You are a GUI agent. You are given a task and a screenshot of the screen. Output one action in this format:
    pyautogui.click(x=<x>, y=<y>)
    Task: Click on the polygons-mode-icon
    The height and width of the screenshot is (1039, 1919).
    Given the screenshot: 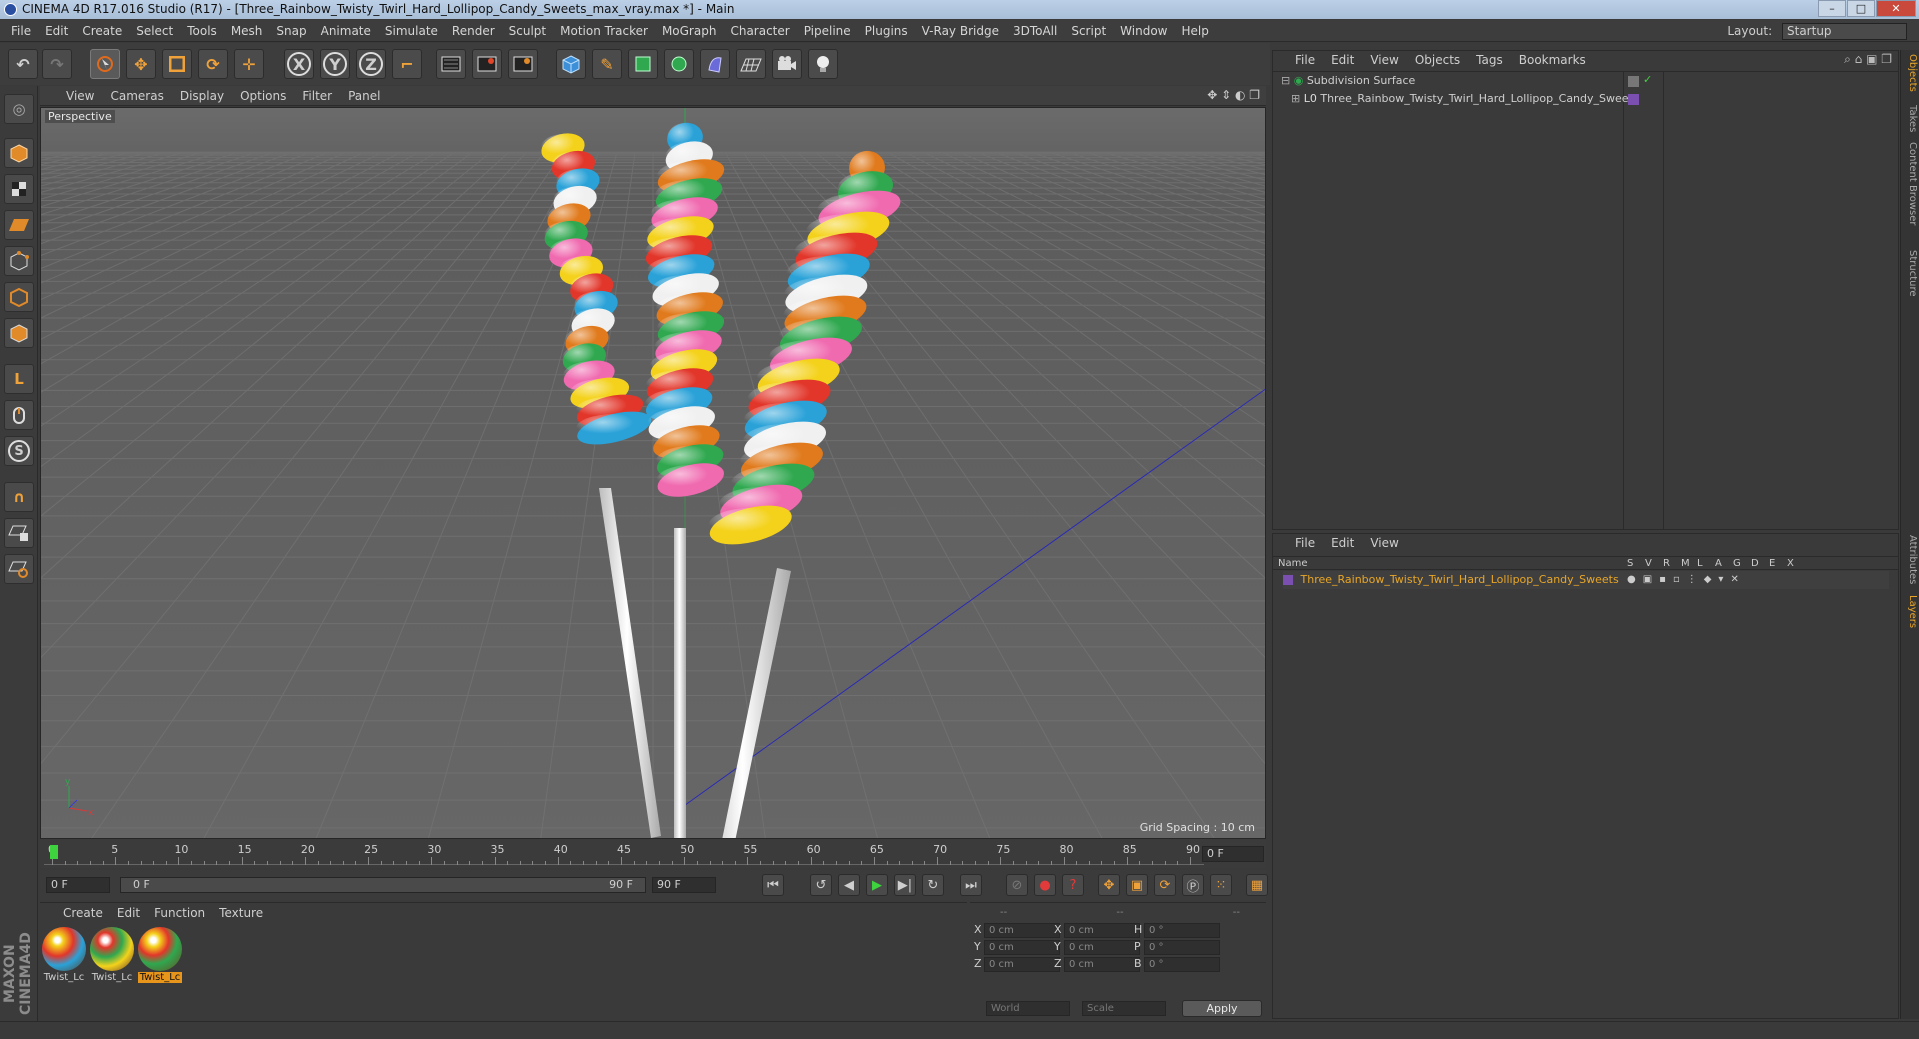 What is the action you would take?
    pyautogui.click(x=19, y=333)
    